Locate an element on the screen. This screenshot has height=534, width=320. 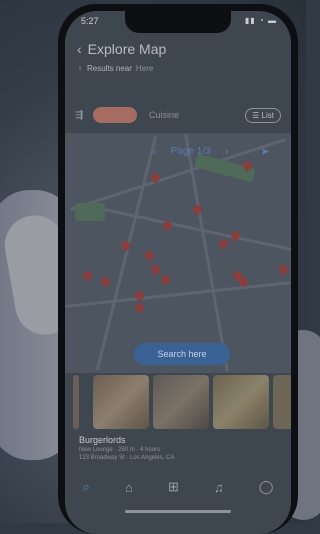
location-row: ♀ Results near Here is located at coordinates (179, 68).